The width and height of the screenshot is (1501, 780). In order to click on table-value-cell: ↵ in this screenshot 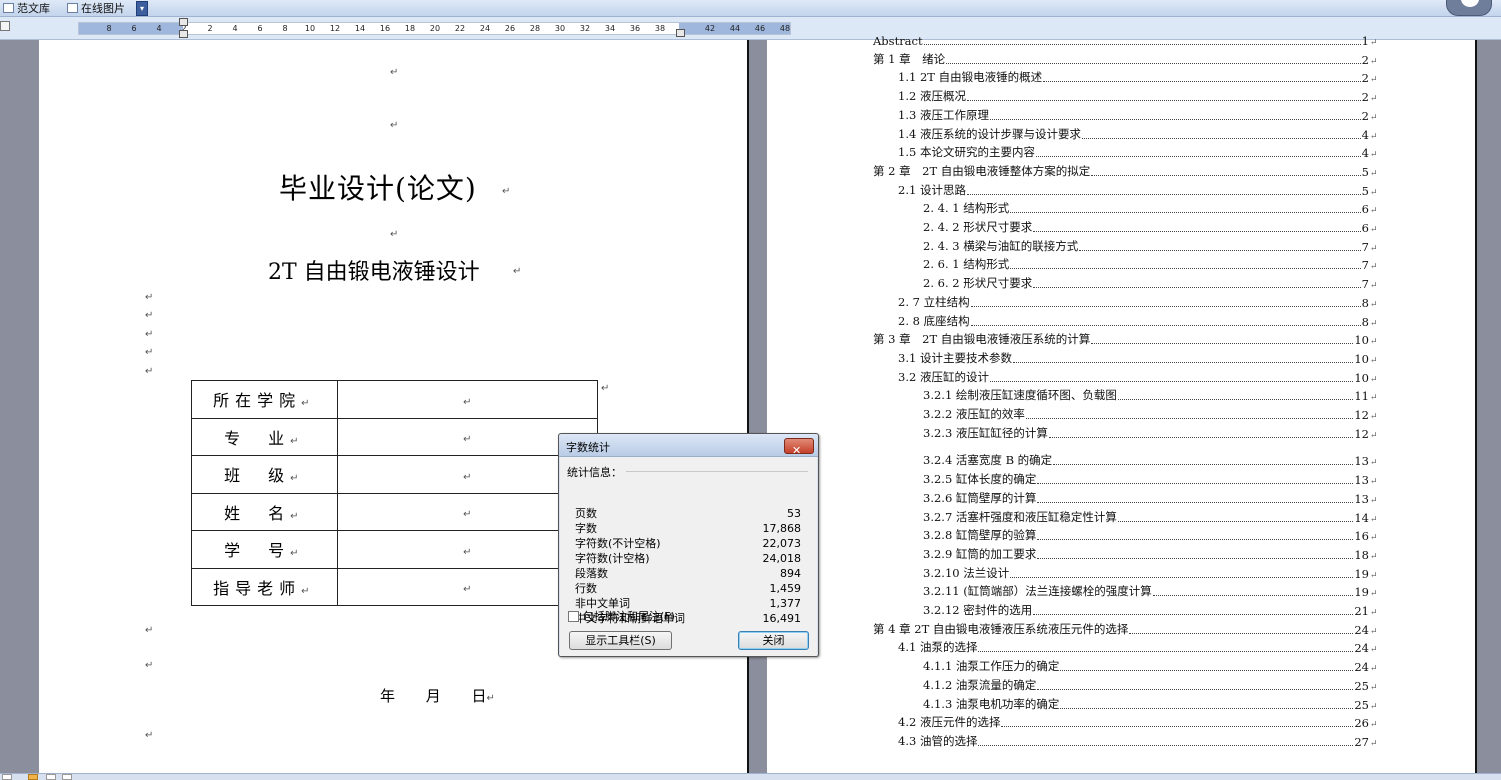, I will do `click(467, 399)`.